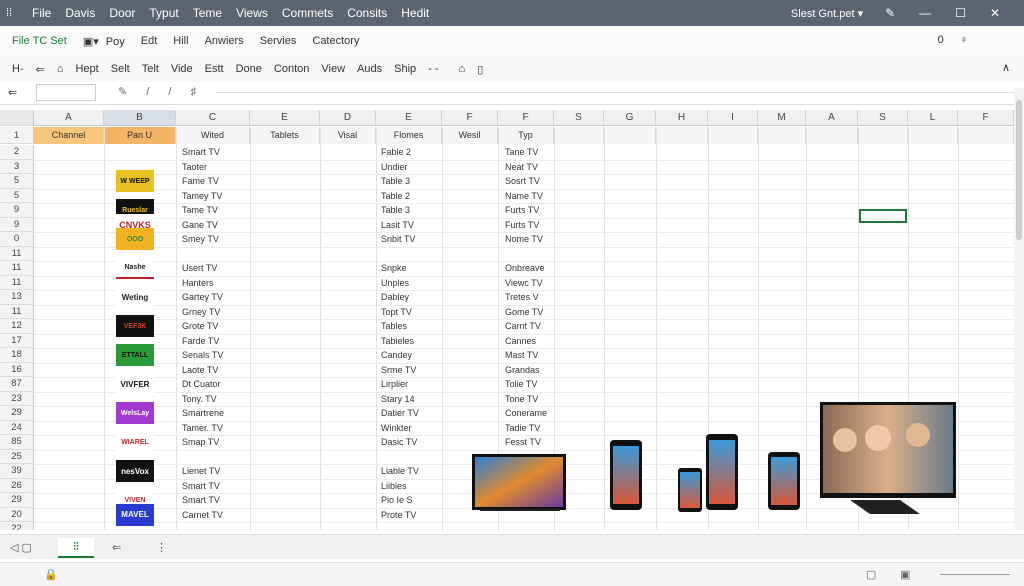 The width and height of the screenshot is (1024, 586). I want to click on cell-f: Candey, so click(396, 355).